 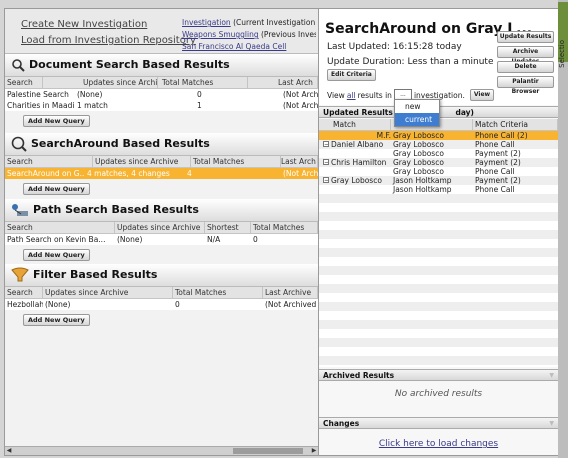 What do you see at coordinates (482, 95) in the screenshot?
I see `view-button: View` at bounding box center [482, 95].